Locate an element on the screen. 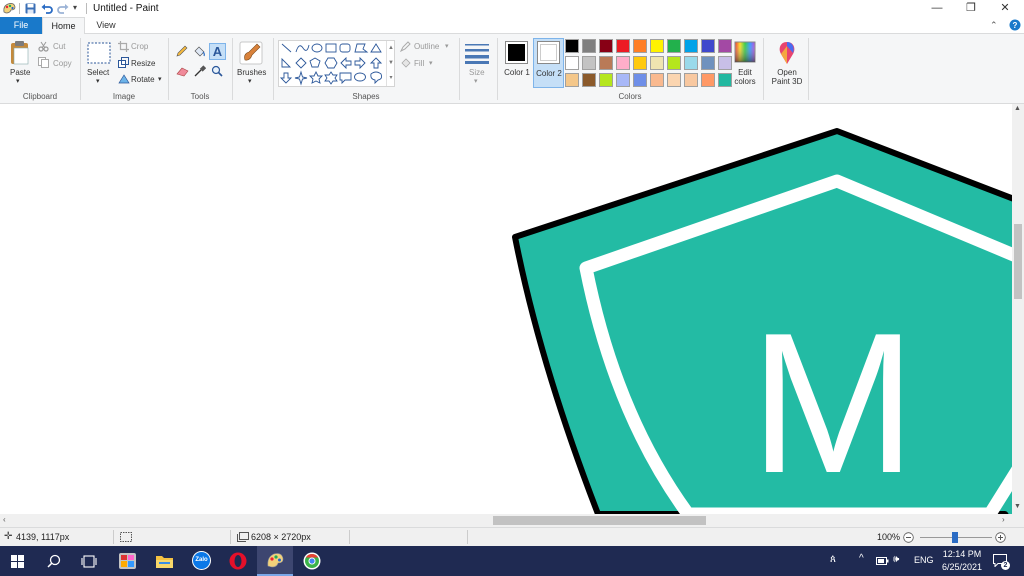 Image resolution: width=1024 pixels, height=576 pixels. fill-dropdown-icon: ▾ is located at coordinates (431, 63).